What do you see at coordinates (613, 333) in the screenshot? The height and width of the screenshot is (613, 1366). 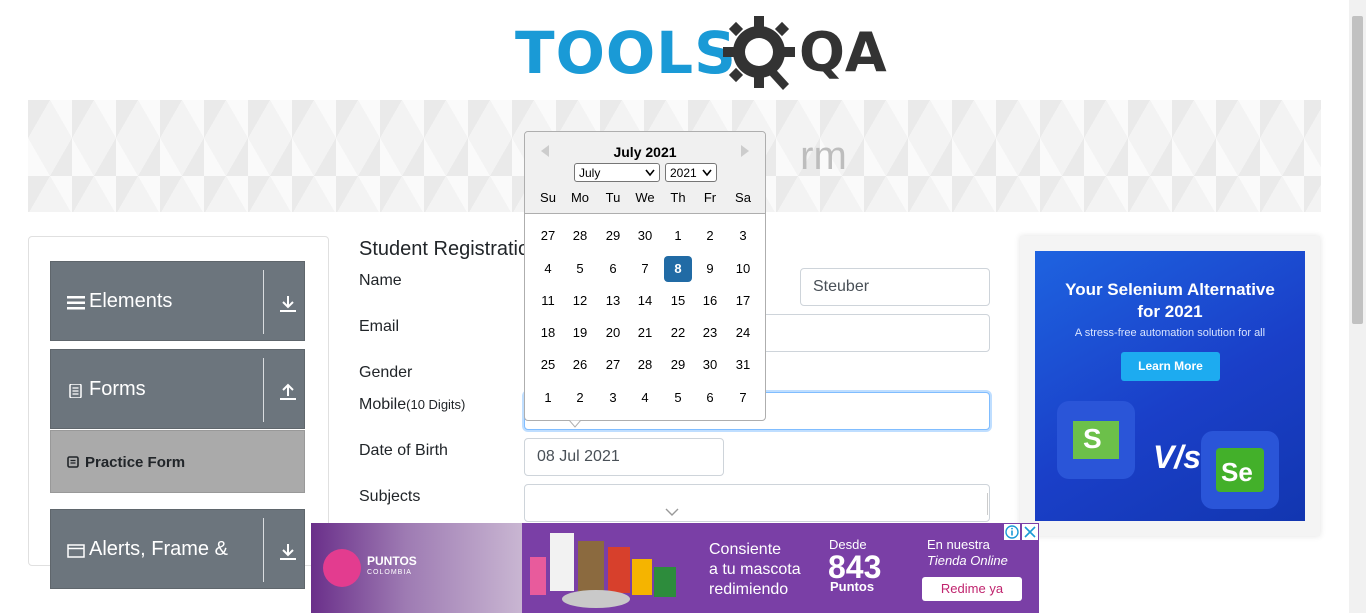 I see `calendar-day: 20` at bounding box center [613, 333].